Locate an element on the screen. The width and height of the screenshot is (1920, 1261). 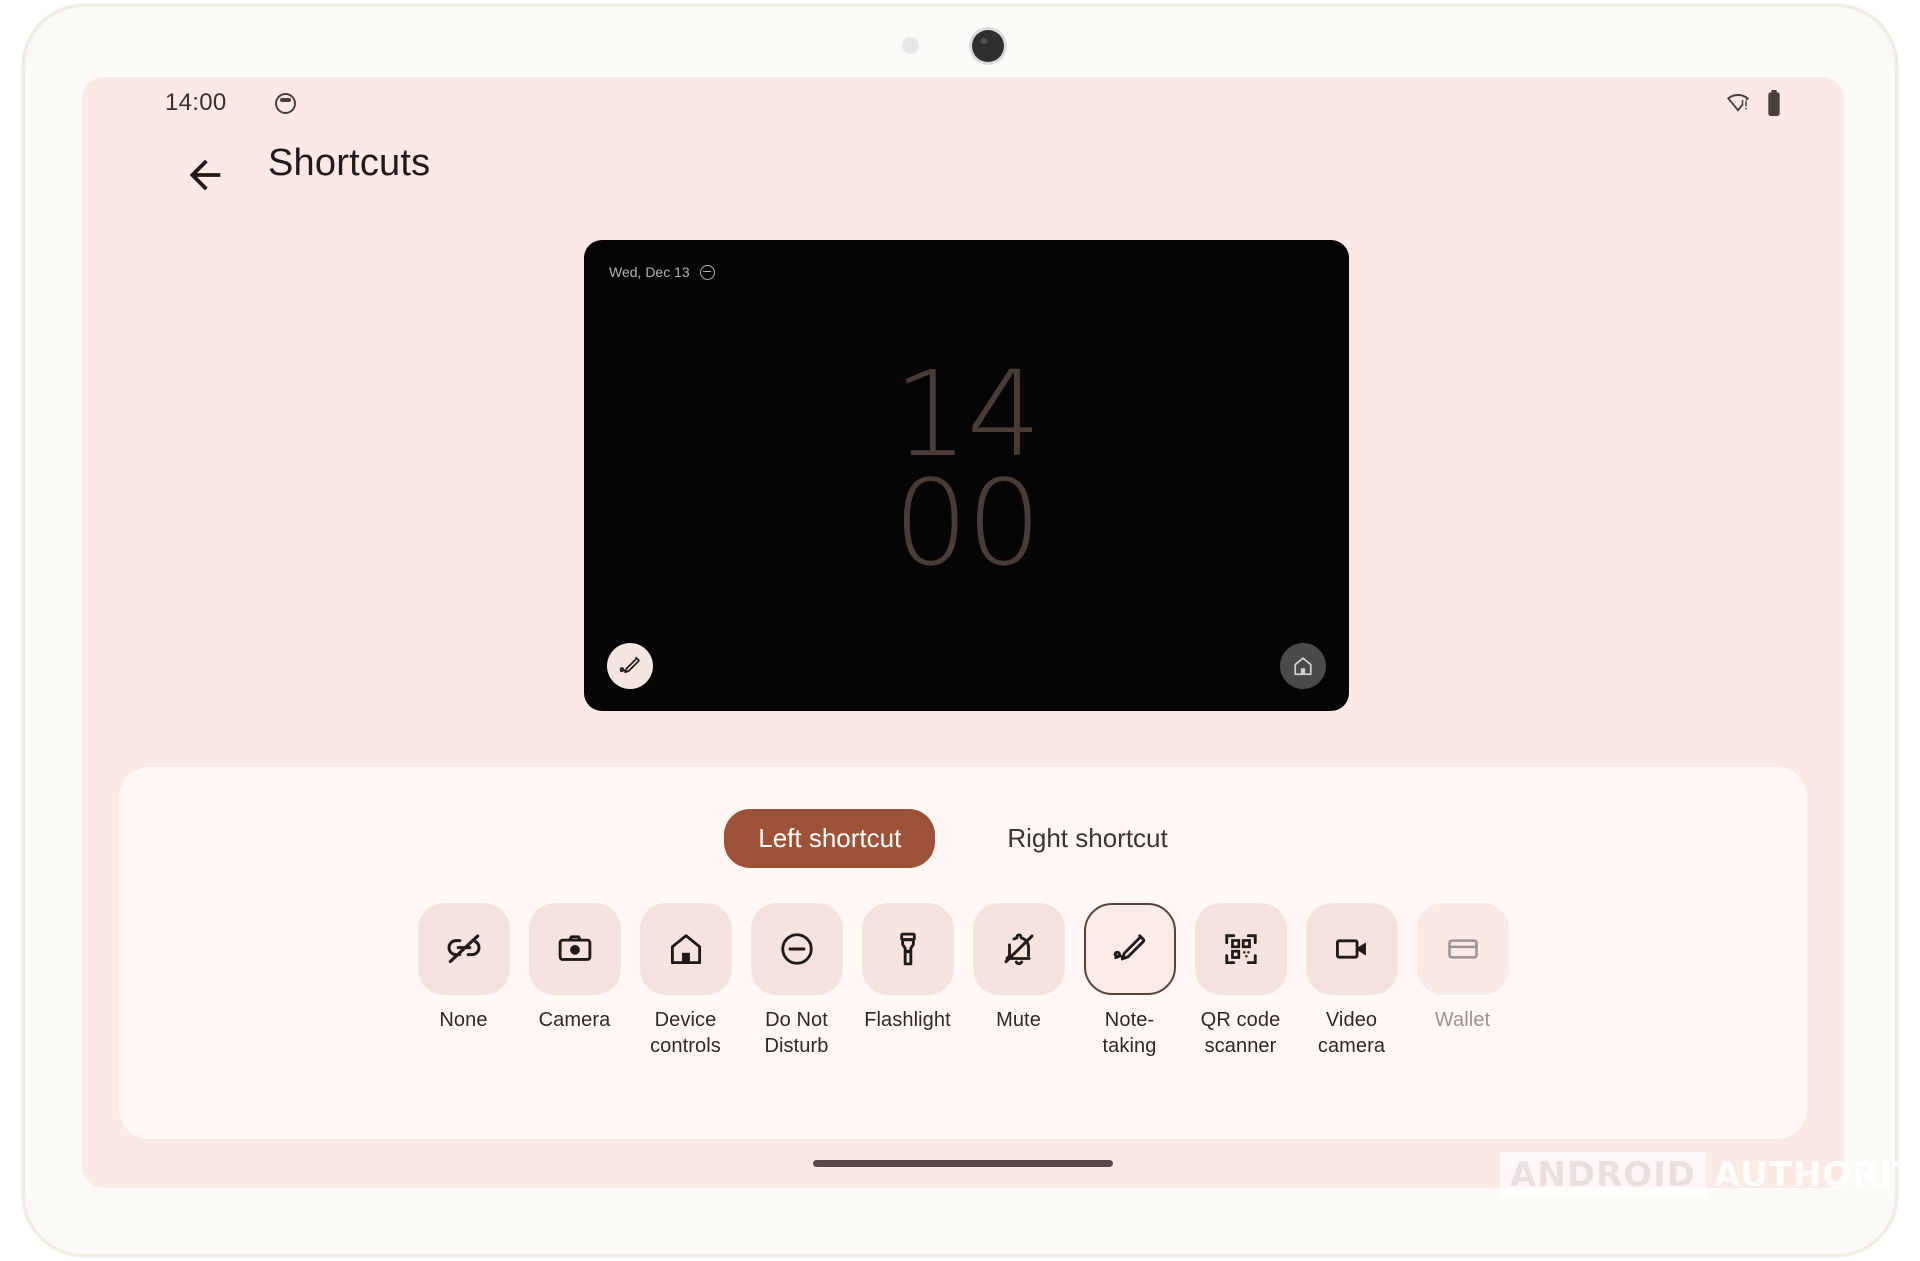
link-off-icon is located at coordinates (463, 949).